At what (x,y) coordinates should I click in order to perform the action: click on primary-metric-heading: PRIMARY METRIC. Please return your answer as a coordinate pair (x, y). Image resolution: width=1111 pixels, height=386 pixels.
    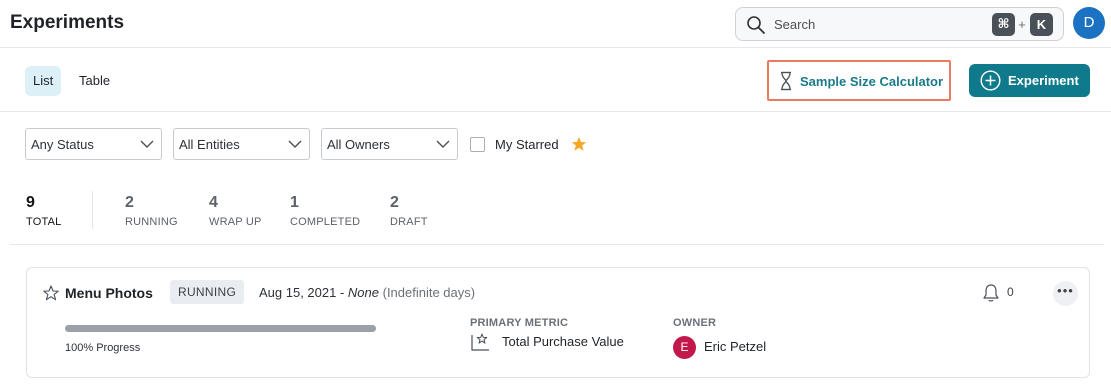
    Looking at the image, I should click on (519, 323).